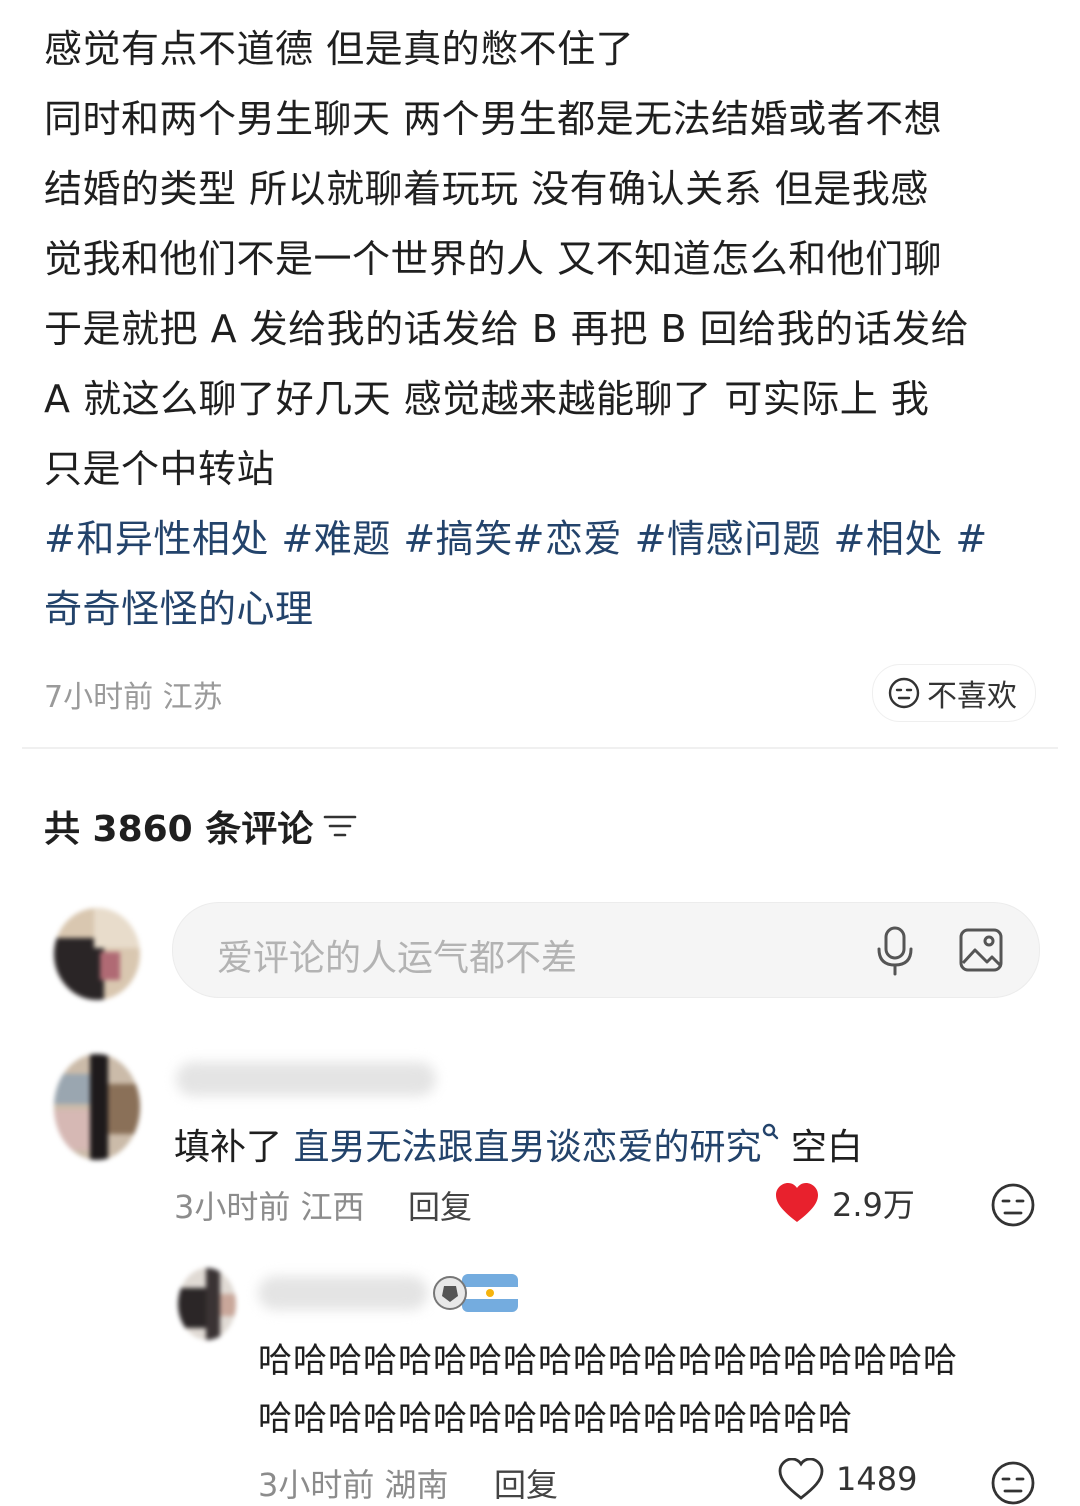  What do you see at coordinates (555, 1419) in the screenshot?
I see `reply-text-line: 哈哈哈哈哈哈哈哈哈哈哈哈哈哈哈哈哈` at bounding box center [555, 1419].